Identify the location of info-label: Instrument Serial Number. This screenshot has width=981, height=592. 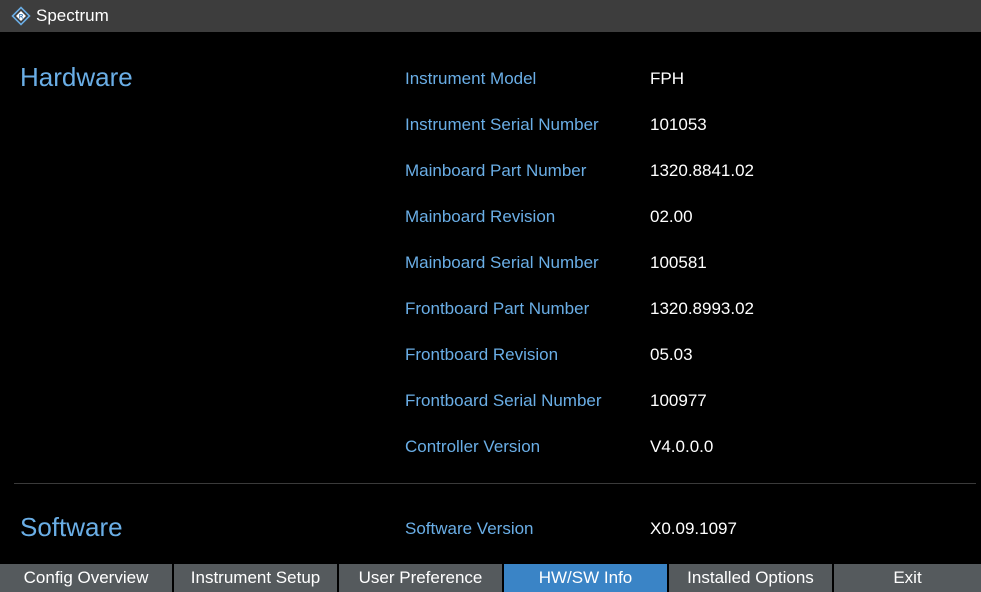
(502, 124).